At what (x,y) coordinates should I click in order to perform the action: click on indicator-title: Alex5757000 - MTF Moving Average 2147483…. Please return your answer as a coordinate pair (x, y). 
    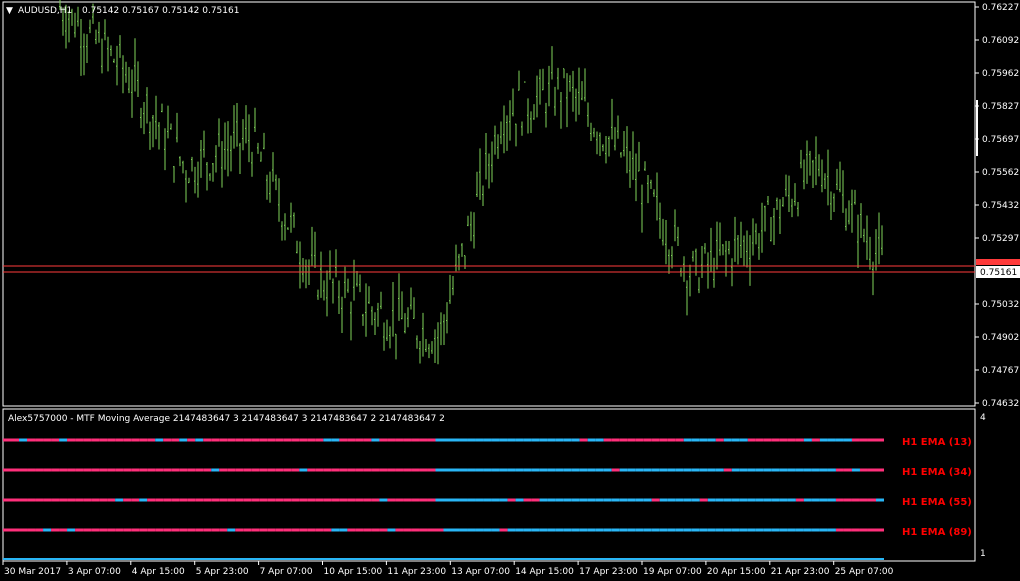
    Looking at the image, I should click on (226, 419).